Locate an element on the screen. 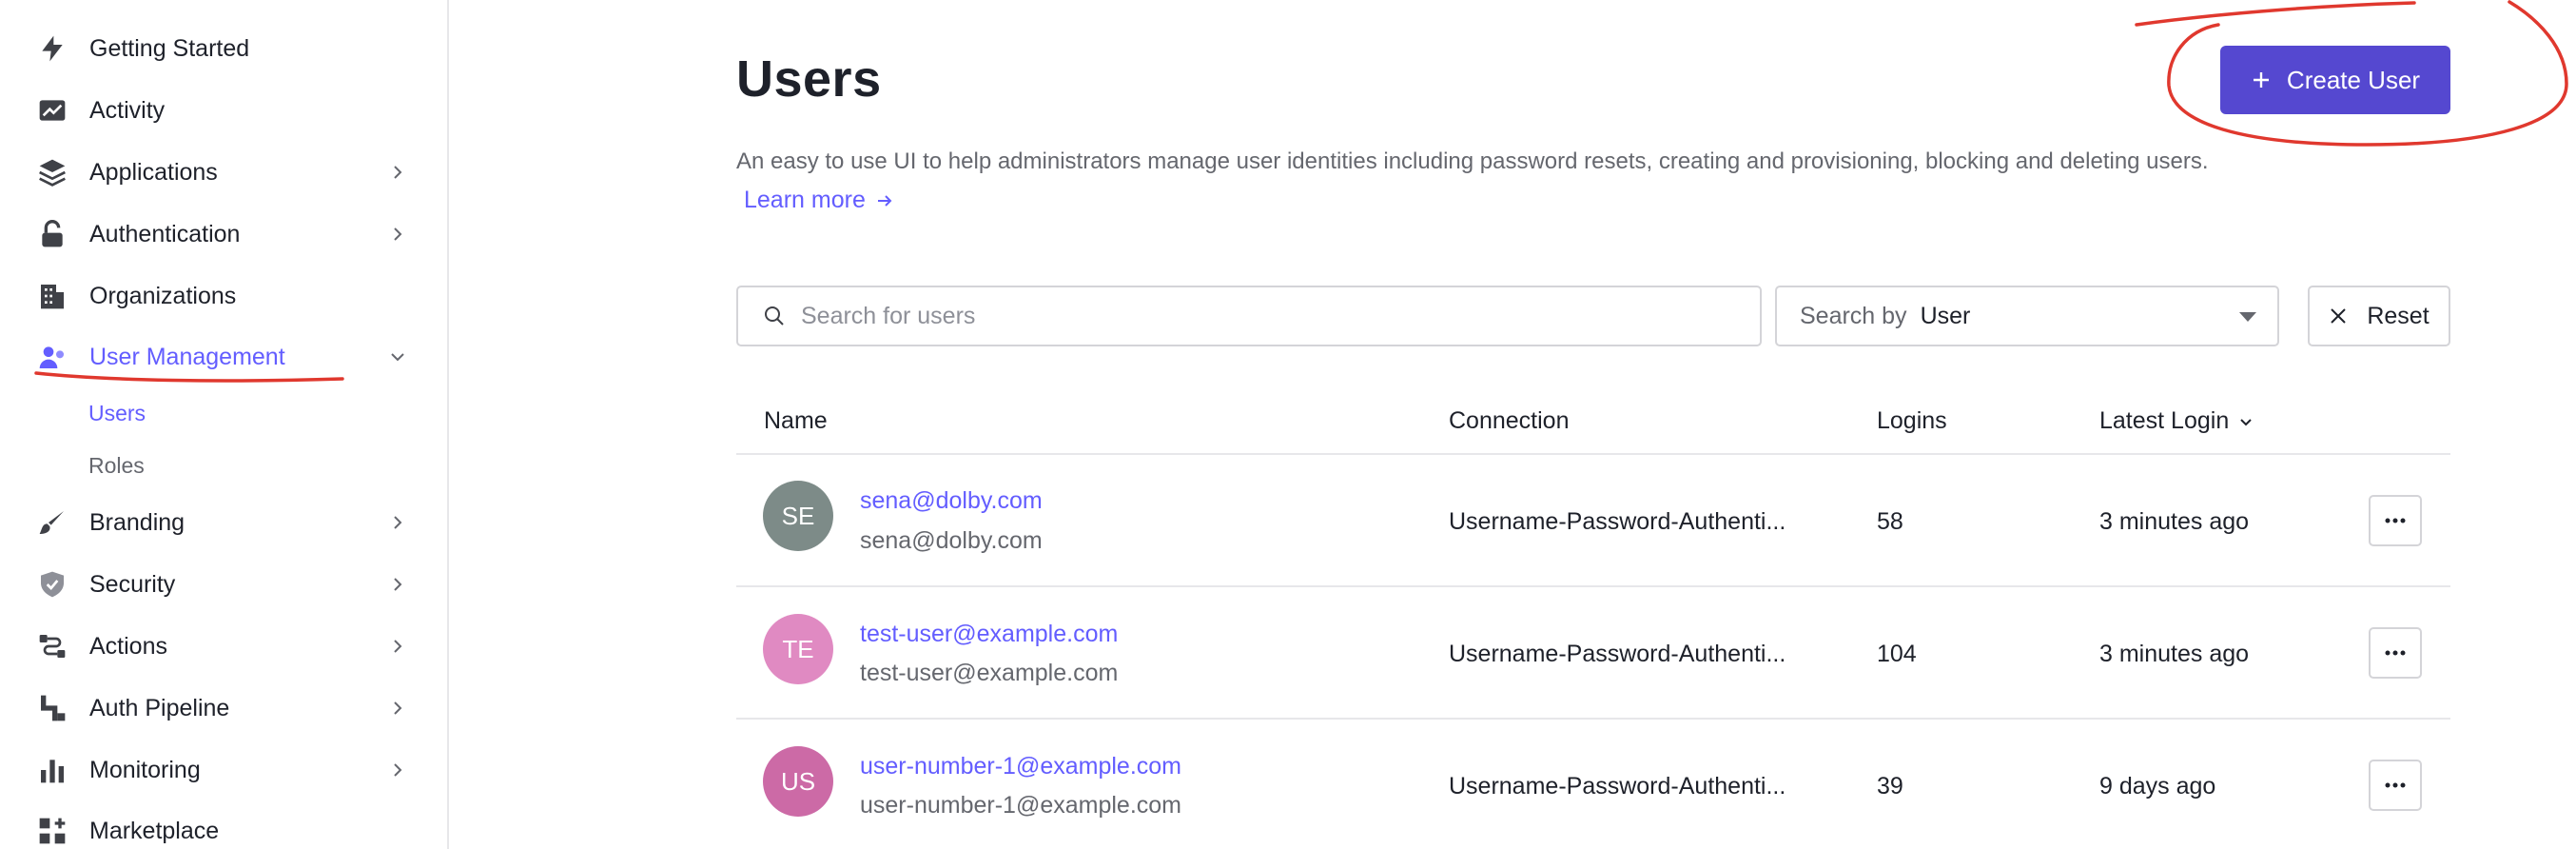  sidebar-item-label: Marketplace is located at coordinates (154, 830).